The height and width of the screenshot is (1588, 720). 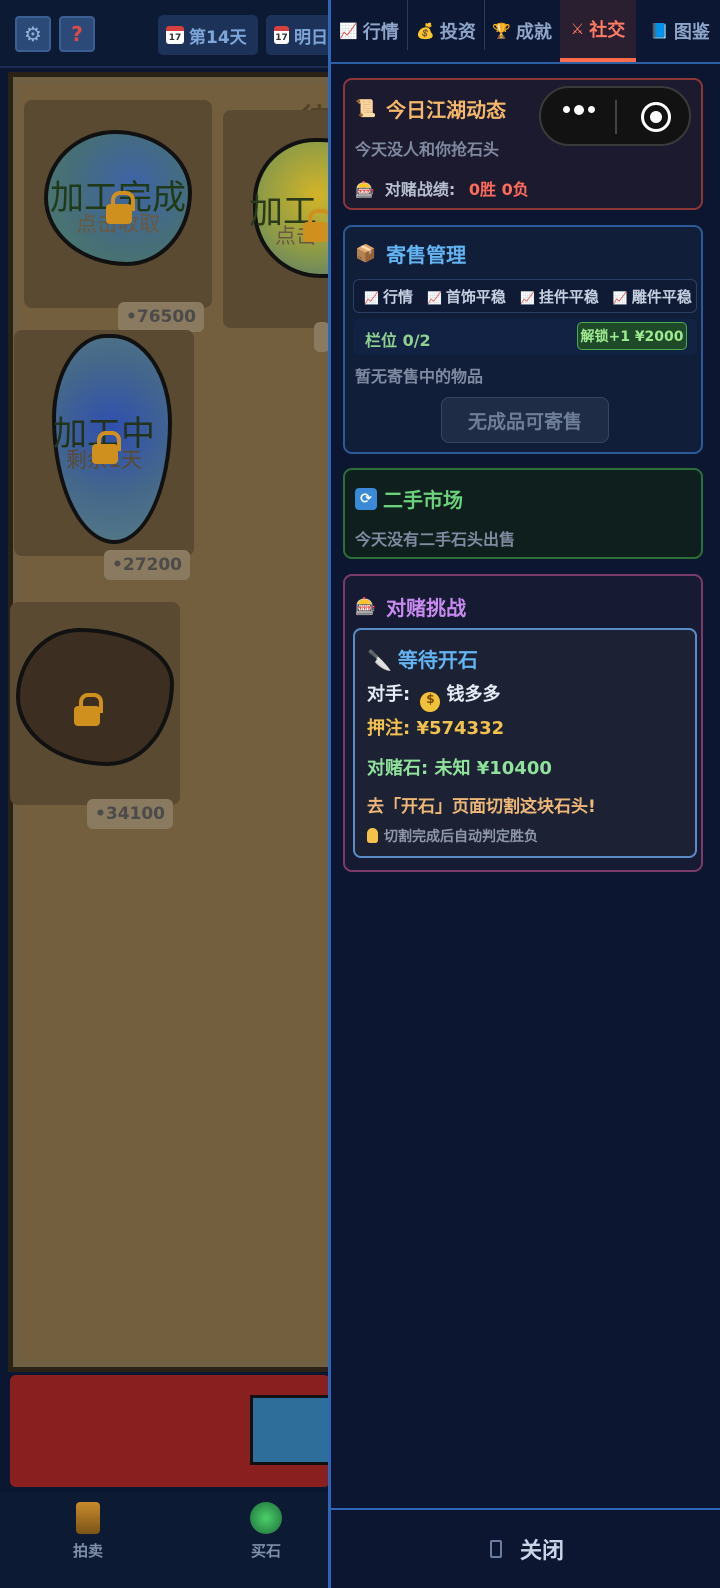 What do you see at coordinates (459, 768) in the screenshot?
I see `bet-stone-info: 对赌石: 未知 ¥10400` at bounding box center [459, 768].